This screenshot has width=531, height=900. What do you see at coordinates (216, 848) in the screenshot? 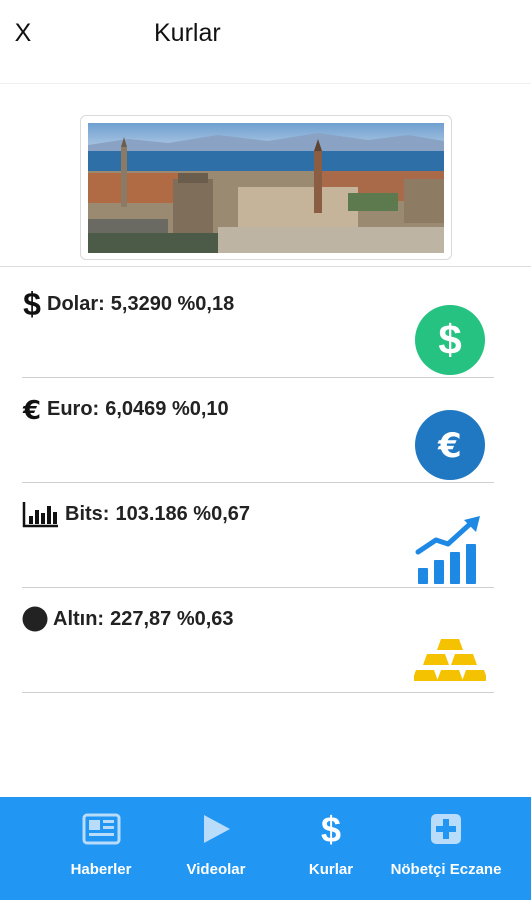
I see `nav-videolar: Videolar` at bounding box center [216, 848].